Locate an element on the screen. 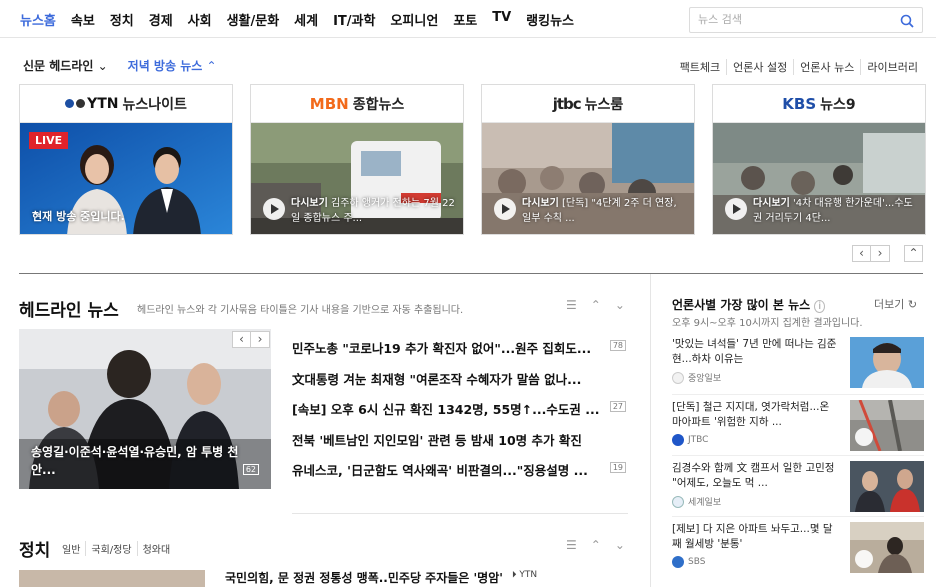 The width and height of the screenshot is (936, 587). headline-item: 민주노총 "코로나19 추가 확진자 없어"...원주 집회도... 78 is located at coordinates (460, 353).